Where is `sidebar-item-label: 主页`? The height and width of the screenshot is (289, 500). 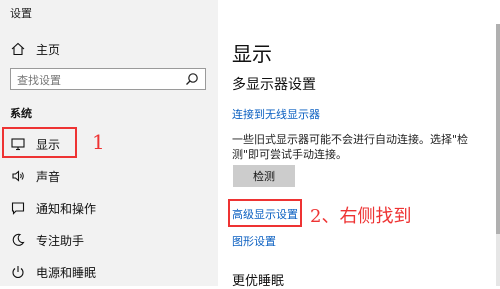 sidebar-item-label: 主页 is located at coordinates (48, 49).